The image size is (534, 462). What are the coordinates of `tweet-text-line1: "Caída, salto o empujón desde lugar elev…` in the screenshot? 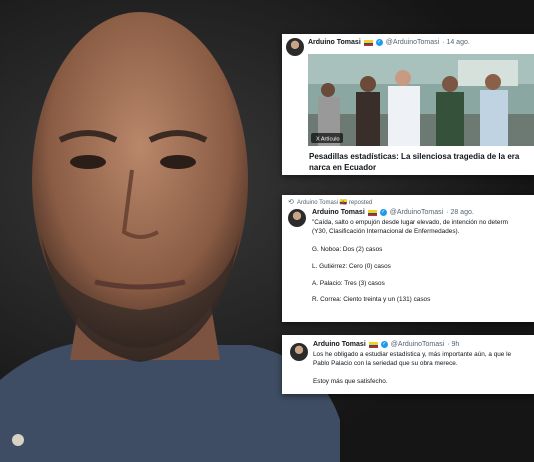 It's located at (410, 222).